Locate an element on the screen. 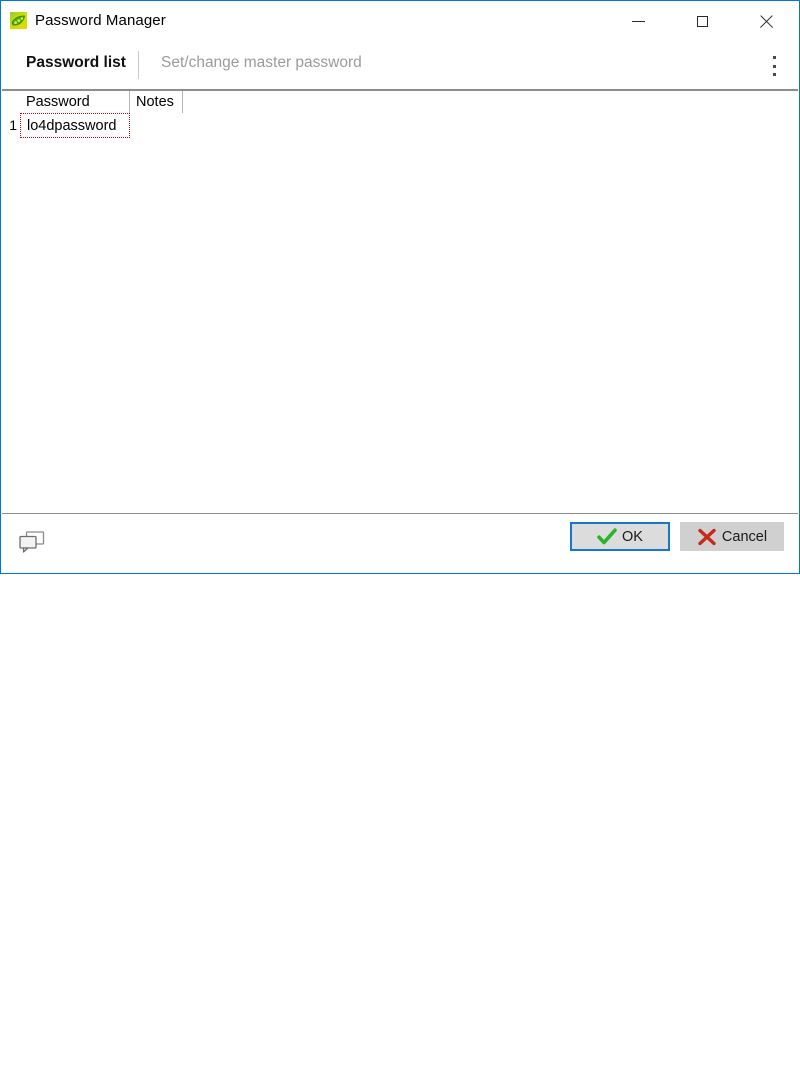 This screenshot has width=800, height=1088. row-filler-value is located at coordinates (490, 125).